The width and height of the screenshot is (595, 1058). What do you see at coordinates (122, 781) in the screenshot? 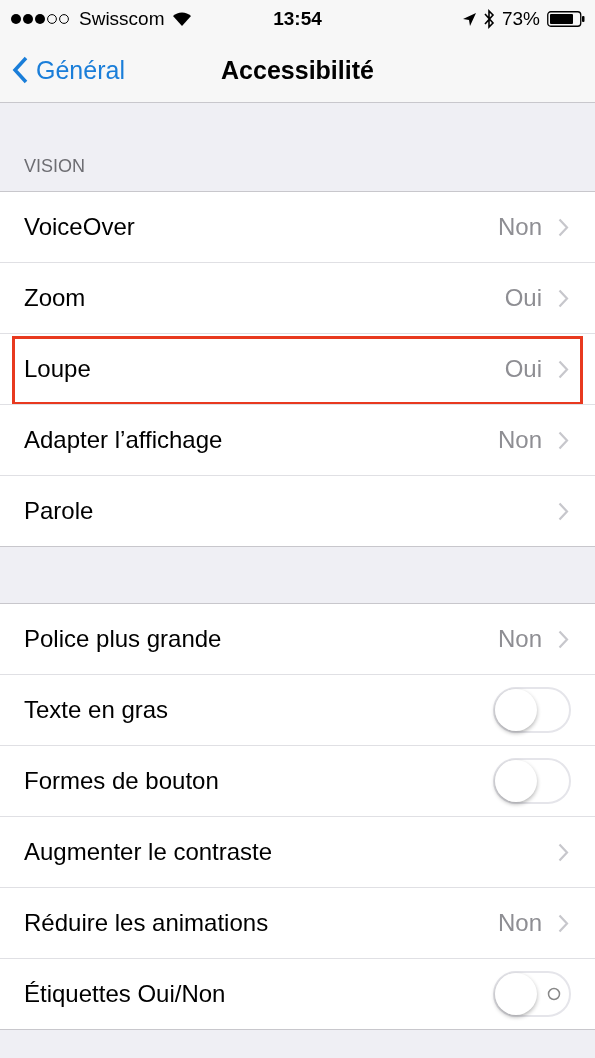
I see `row-label: Formes de bouton` at bounding box center [122, 781].